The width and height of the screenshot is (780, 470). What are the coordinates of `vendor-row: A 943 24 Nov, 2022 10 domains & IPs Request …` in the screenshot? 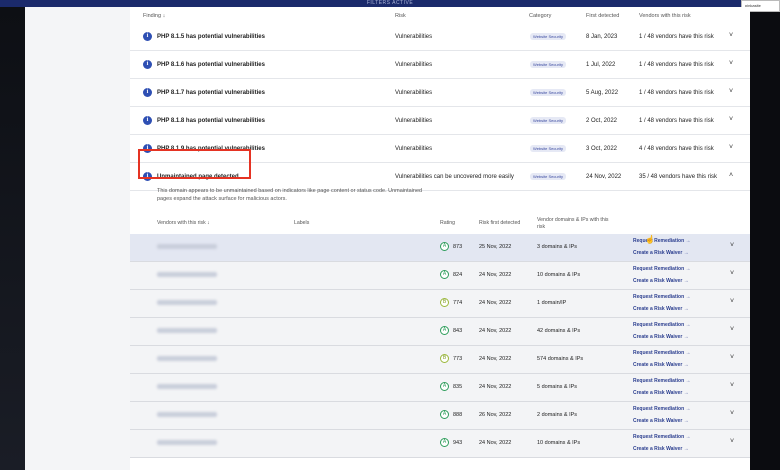 It's located at (440, 444).